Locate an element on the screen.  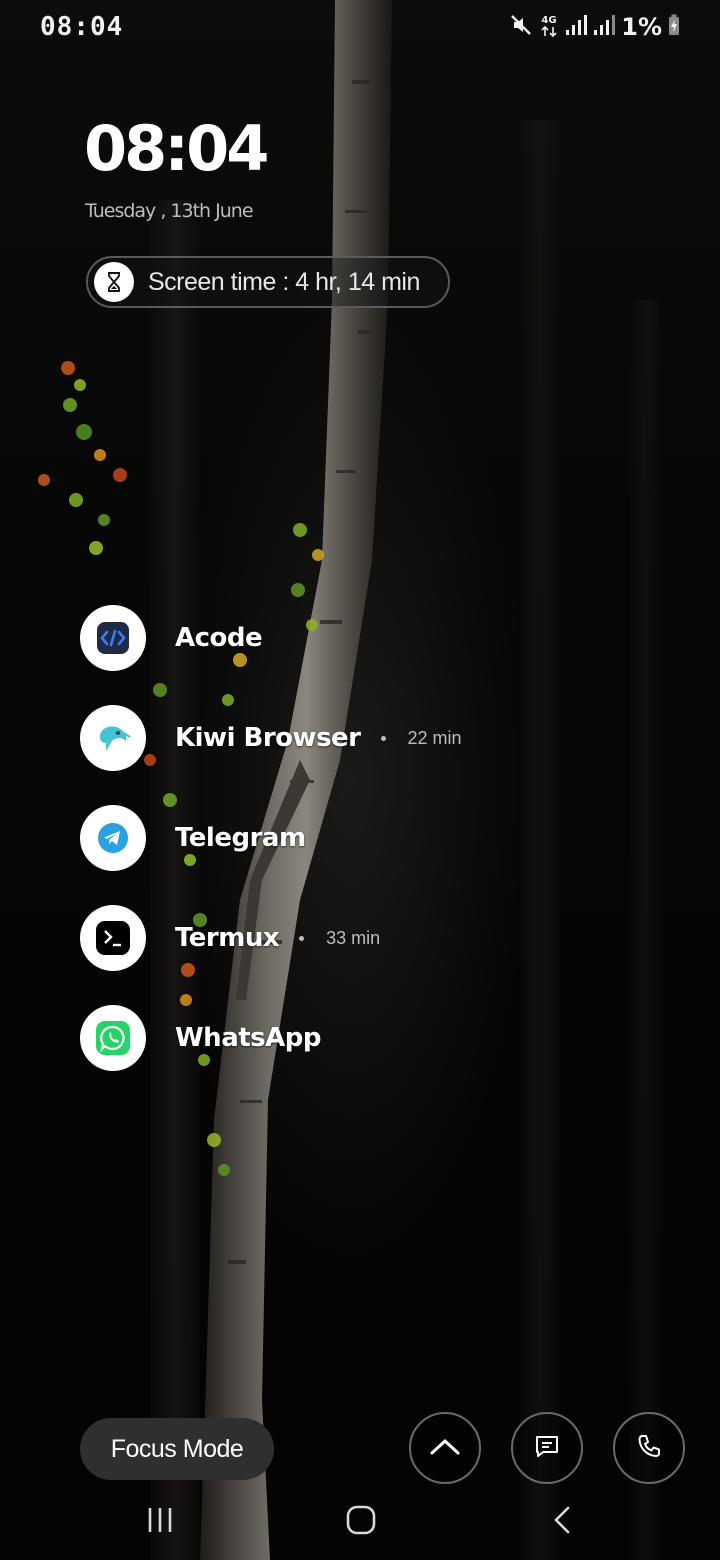
screen-time-pill: Screen time : 4 hr, 14 min is located at coordinates (268, 282).